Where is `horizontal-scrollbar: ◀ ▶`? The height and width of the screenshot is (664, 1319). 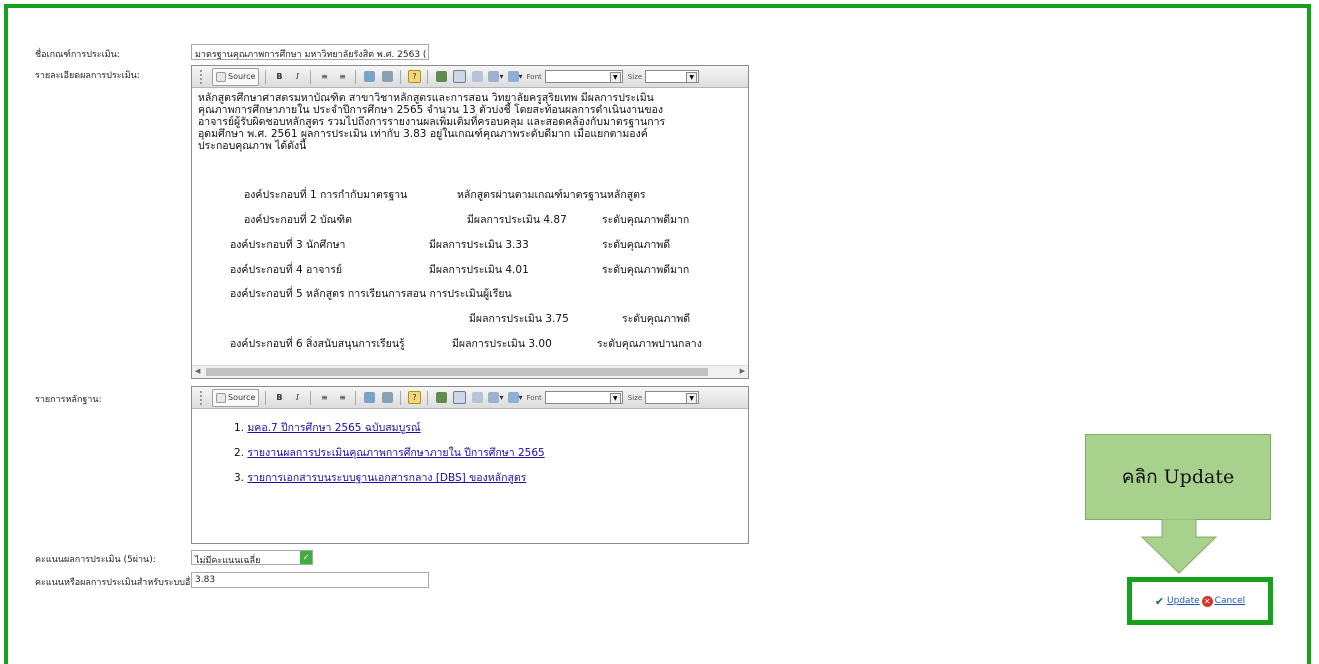 horizontal-scrollbar: ◀ ▶ is located at coordinates (470, 371).